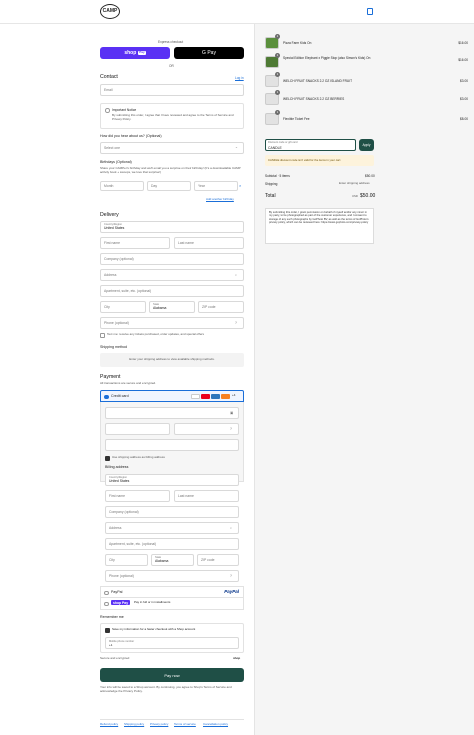 This screenshot has width=474, height=735. Describe the element at coordinates (215, 724) in the screenshot. I see `footer-link-cancellation: Cancellation policy` at that location.